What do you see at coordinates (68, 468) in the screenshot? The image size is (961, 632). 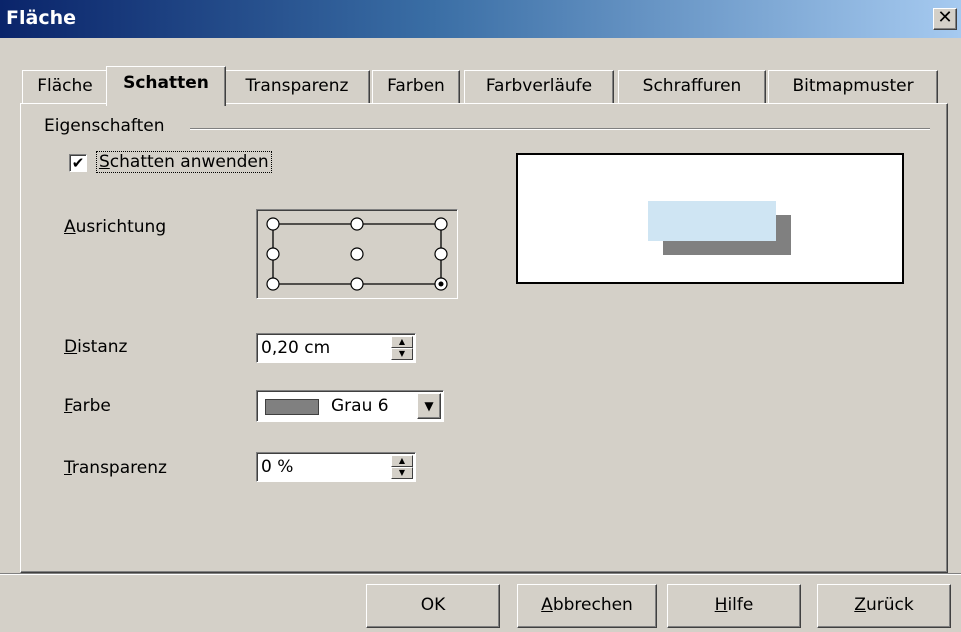 I see `label-mnemonic: T` at bounding box center [68, 468].